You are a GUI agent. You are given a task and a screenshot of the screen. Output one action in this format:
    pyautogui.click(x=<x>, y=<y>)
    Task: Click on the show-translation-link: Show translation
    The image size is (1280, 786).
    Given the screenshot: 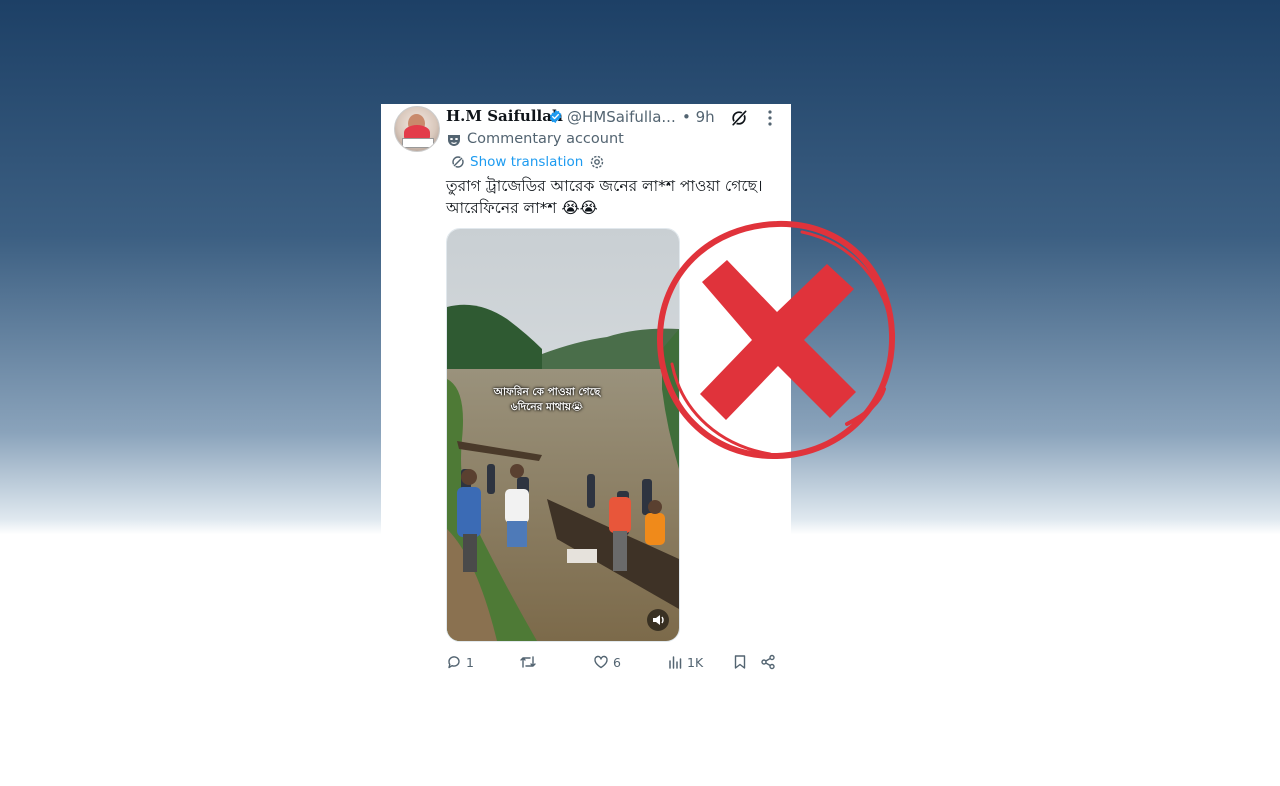 What is the action you would take?
    pyautogui.click(x=526, y=162)
    